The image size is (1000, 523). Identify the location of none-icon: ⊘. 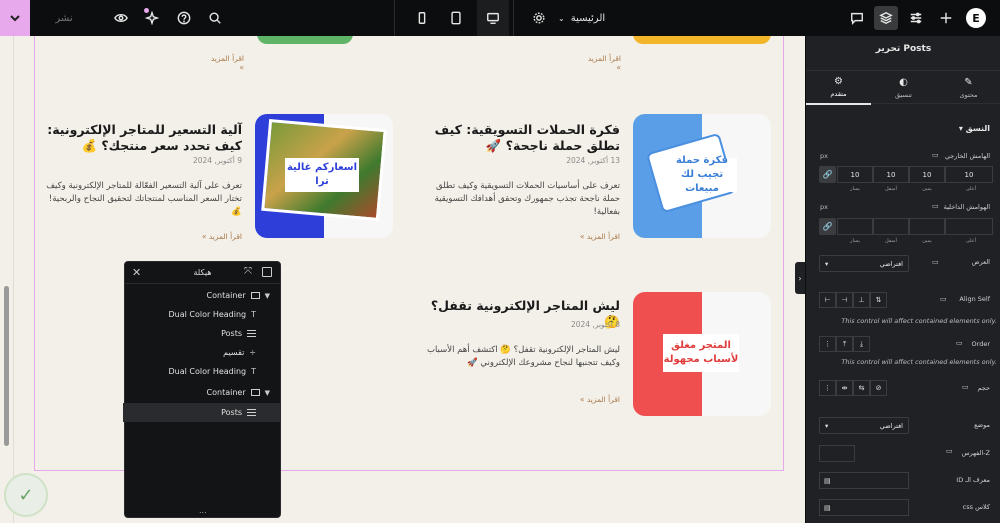
(878, 388).